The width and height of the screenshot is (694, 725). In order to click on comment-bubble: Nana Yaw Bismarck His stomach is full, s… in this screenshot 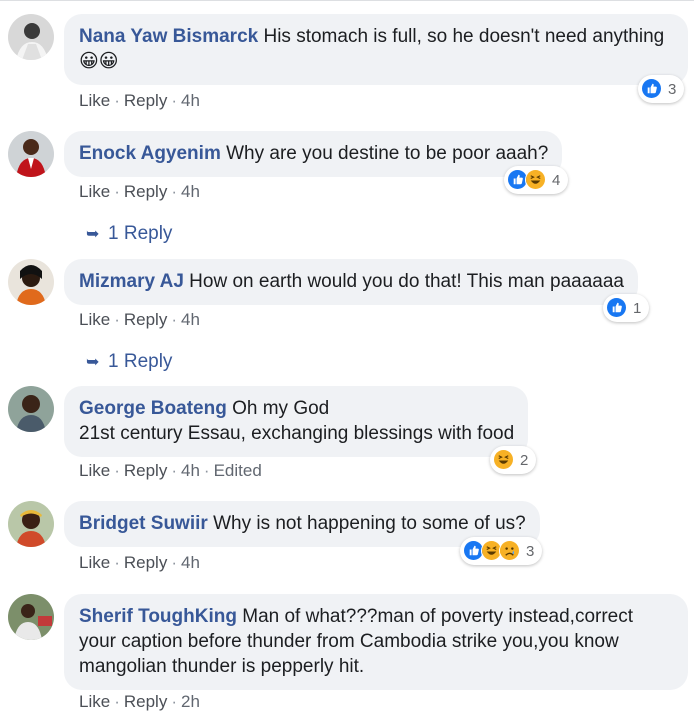, I will do `click(376, 49)`.